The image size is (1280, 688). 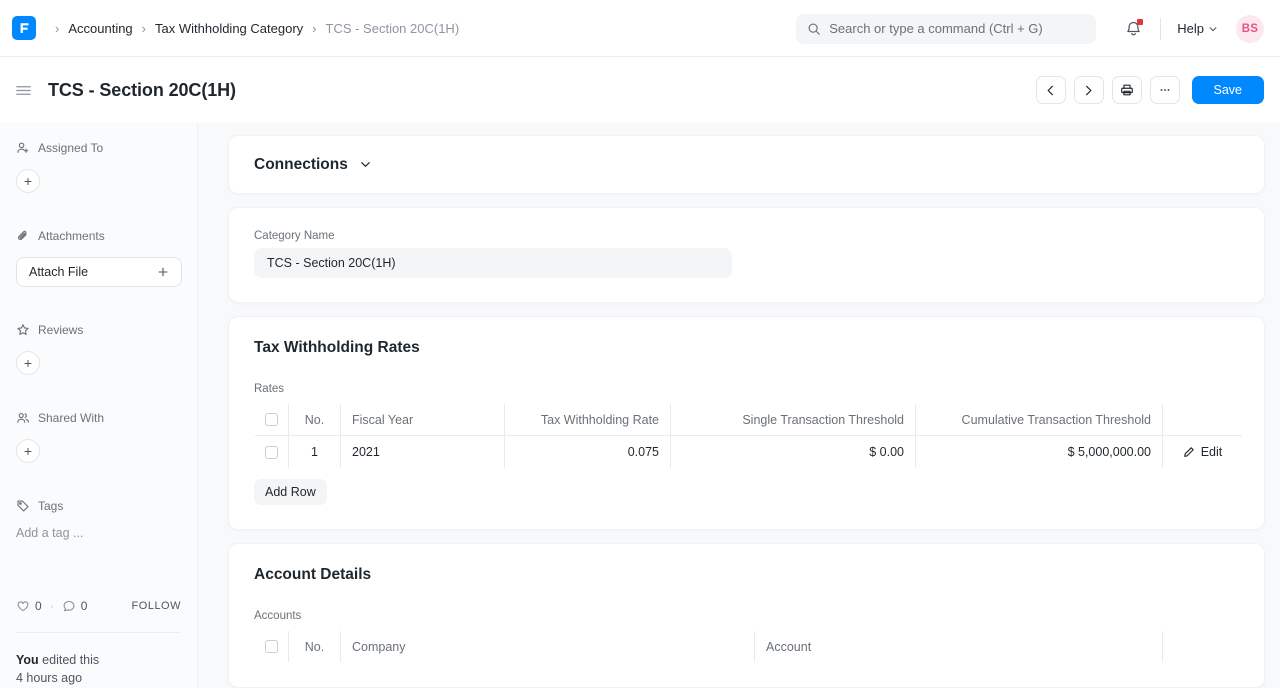 What do you see at coordinates (301, 164) in the screenshot?
I see `connections-title: Connections` at bounding box center [301, 164].